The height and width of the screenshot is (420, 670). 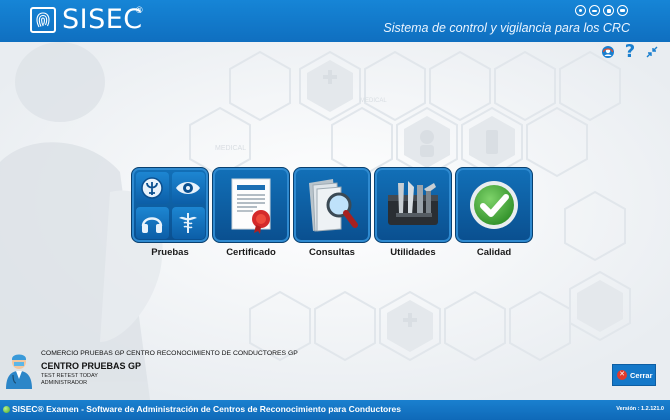 I want to click on tile-certificado: Certificado, so click(x=251, y=212).